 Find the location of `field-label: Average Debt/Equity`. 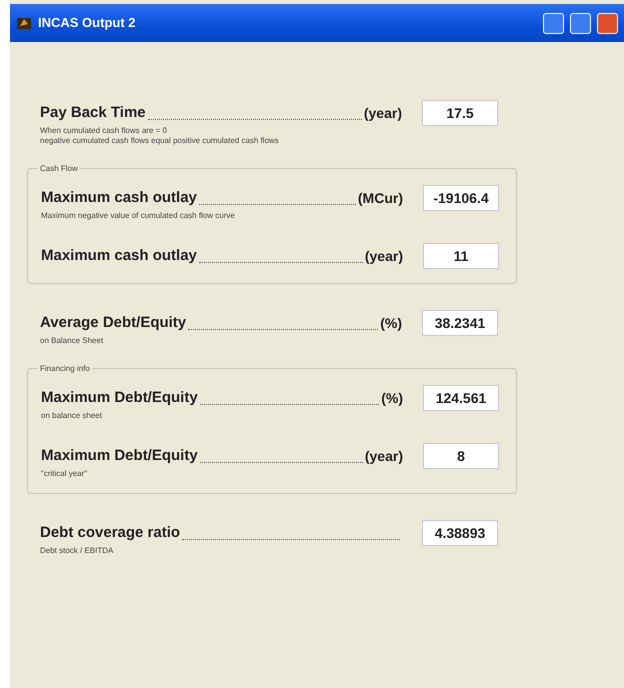

field-label: Average Debt/Equity is located at coordinates (113, 322).